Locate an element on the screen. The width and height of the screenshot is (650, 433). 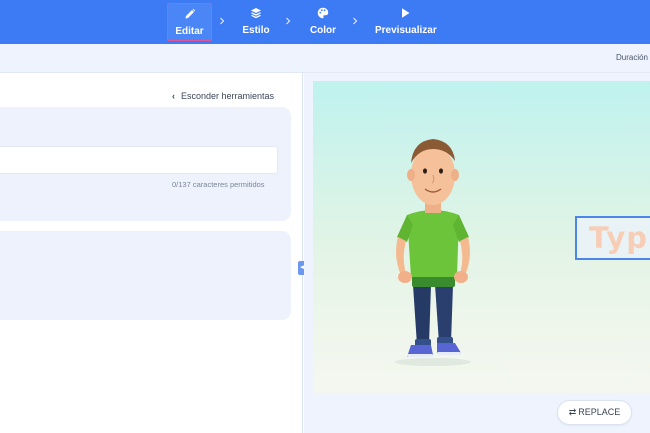
step-label: Previsualizar is located at coordinates (406, 30).